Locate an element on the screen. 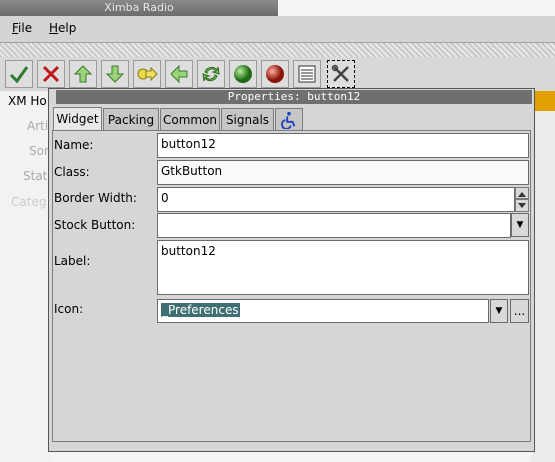 The width and height of the screenshot is (555, 462). sidebar-item: Categ is located at coordinates (28, 202).